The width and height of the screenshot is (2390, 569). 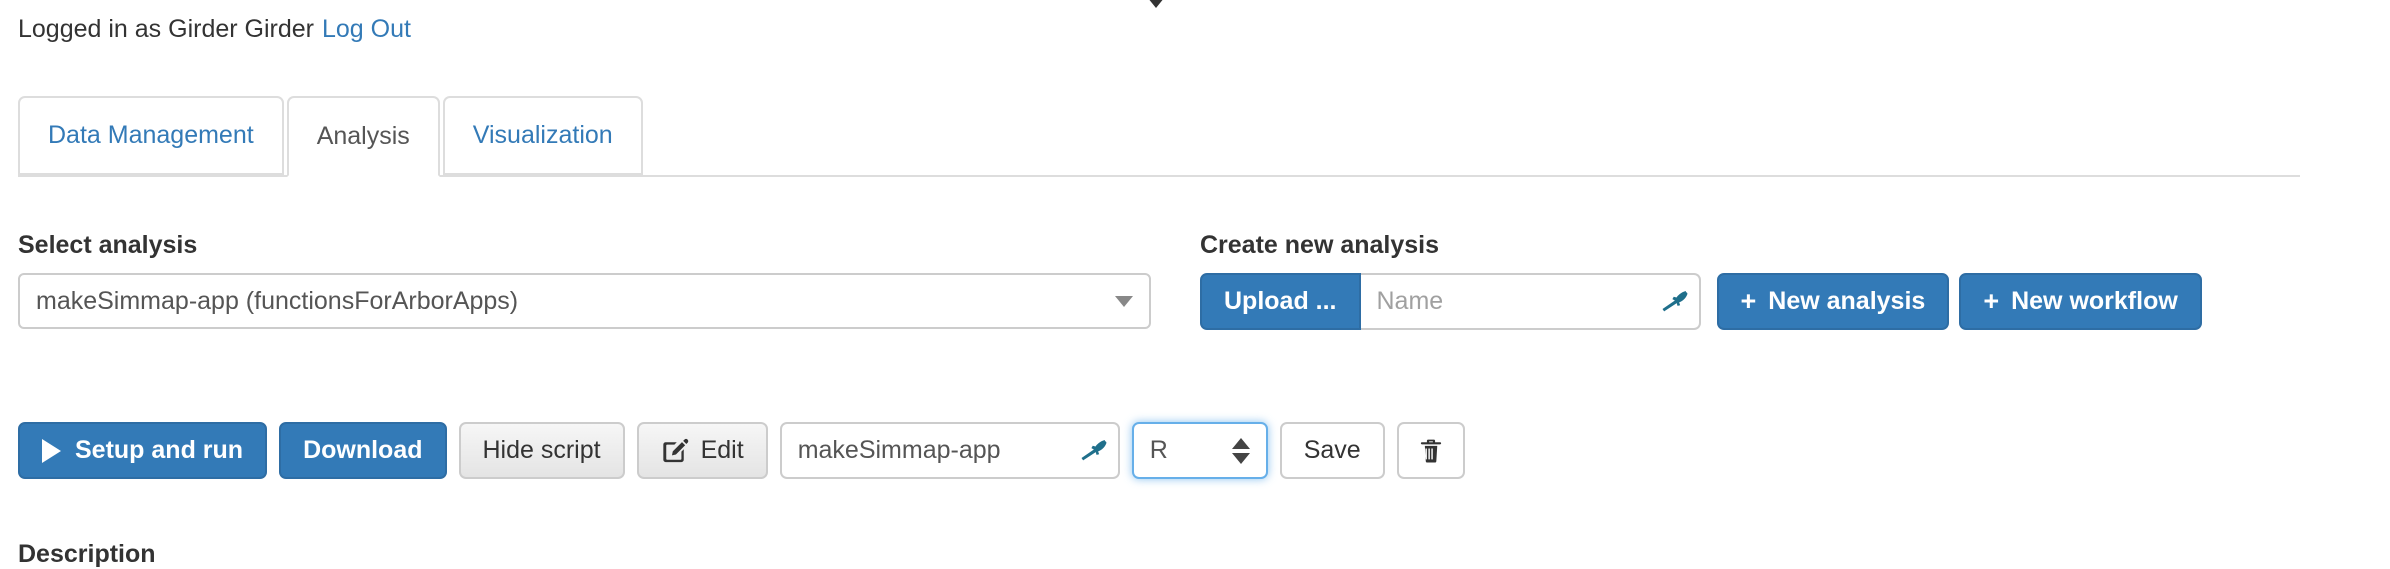 I want to click on create-new-analysis-label: Create new analysis, so click(x=1320, y=245).